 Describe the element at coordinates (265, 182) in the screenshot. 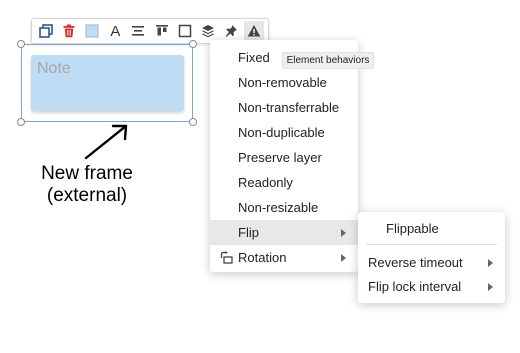

I see `menu-item-label: Readonly` at that location.